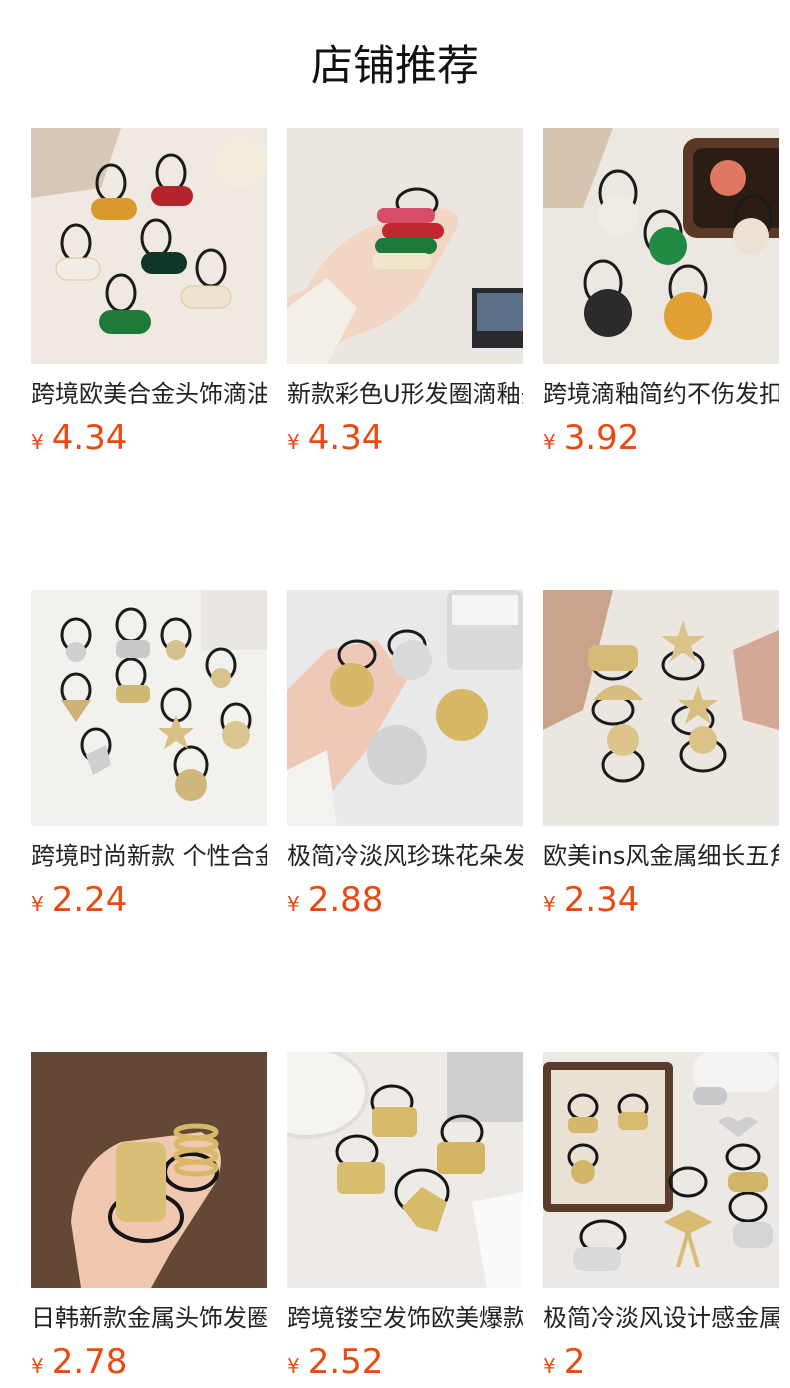 The image size is (790, 1388). Describe the element at coordinates (345, 1362) in the screenshot. I see `price-value: 2.52` at that location.